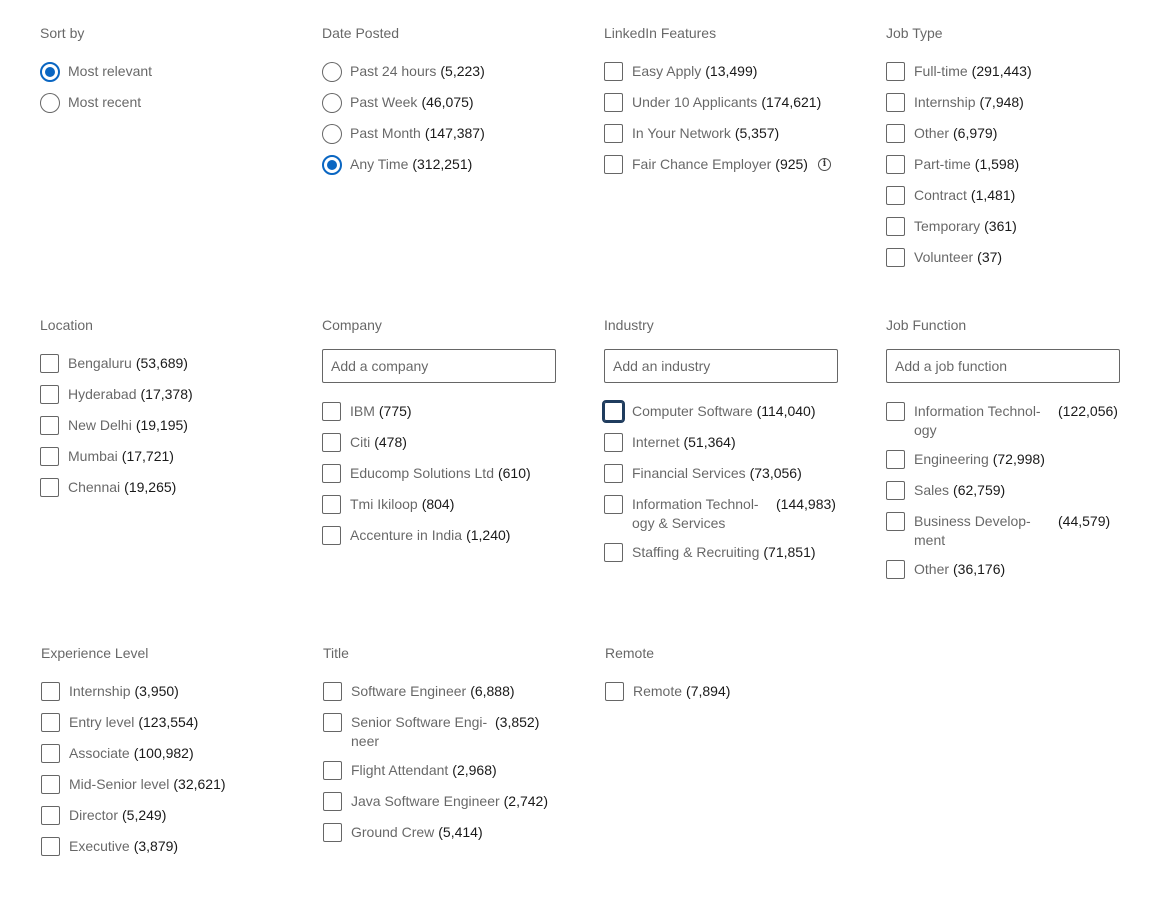 This screenshot has height=914, width=1174. What do you see at coordinates (49, 394) in the screenshot?
I see `checkbox-hyderabad` at bounding box center [49, 394].